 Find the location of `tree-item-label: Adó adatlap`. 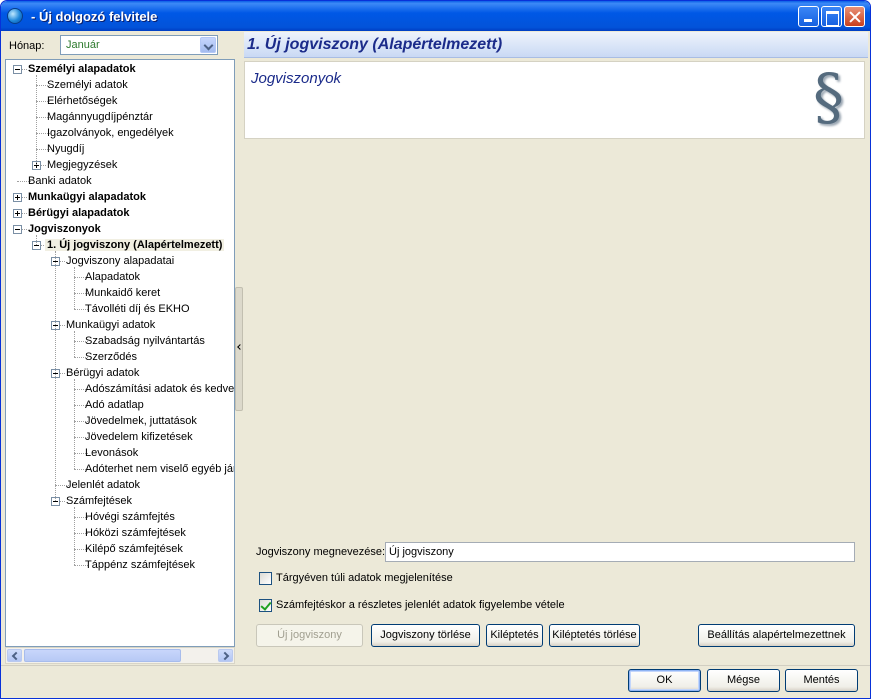

tree-item-label: Adó adatlap is located at coordinates (114, 405).